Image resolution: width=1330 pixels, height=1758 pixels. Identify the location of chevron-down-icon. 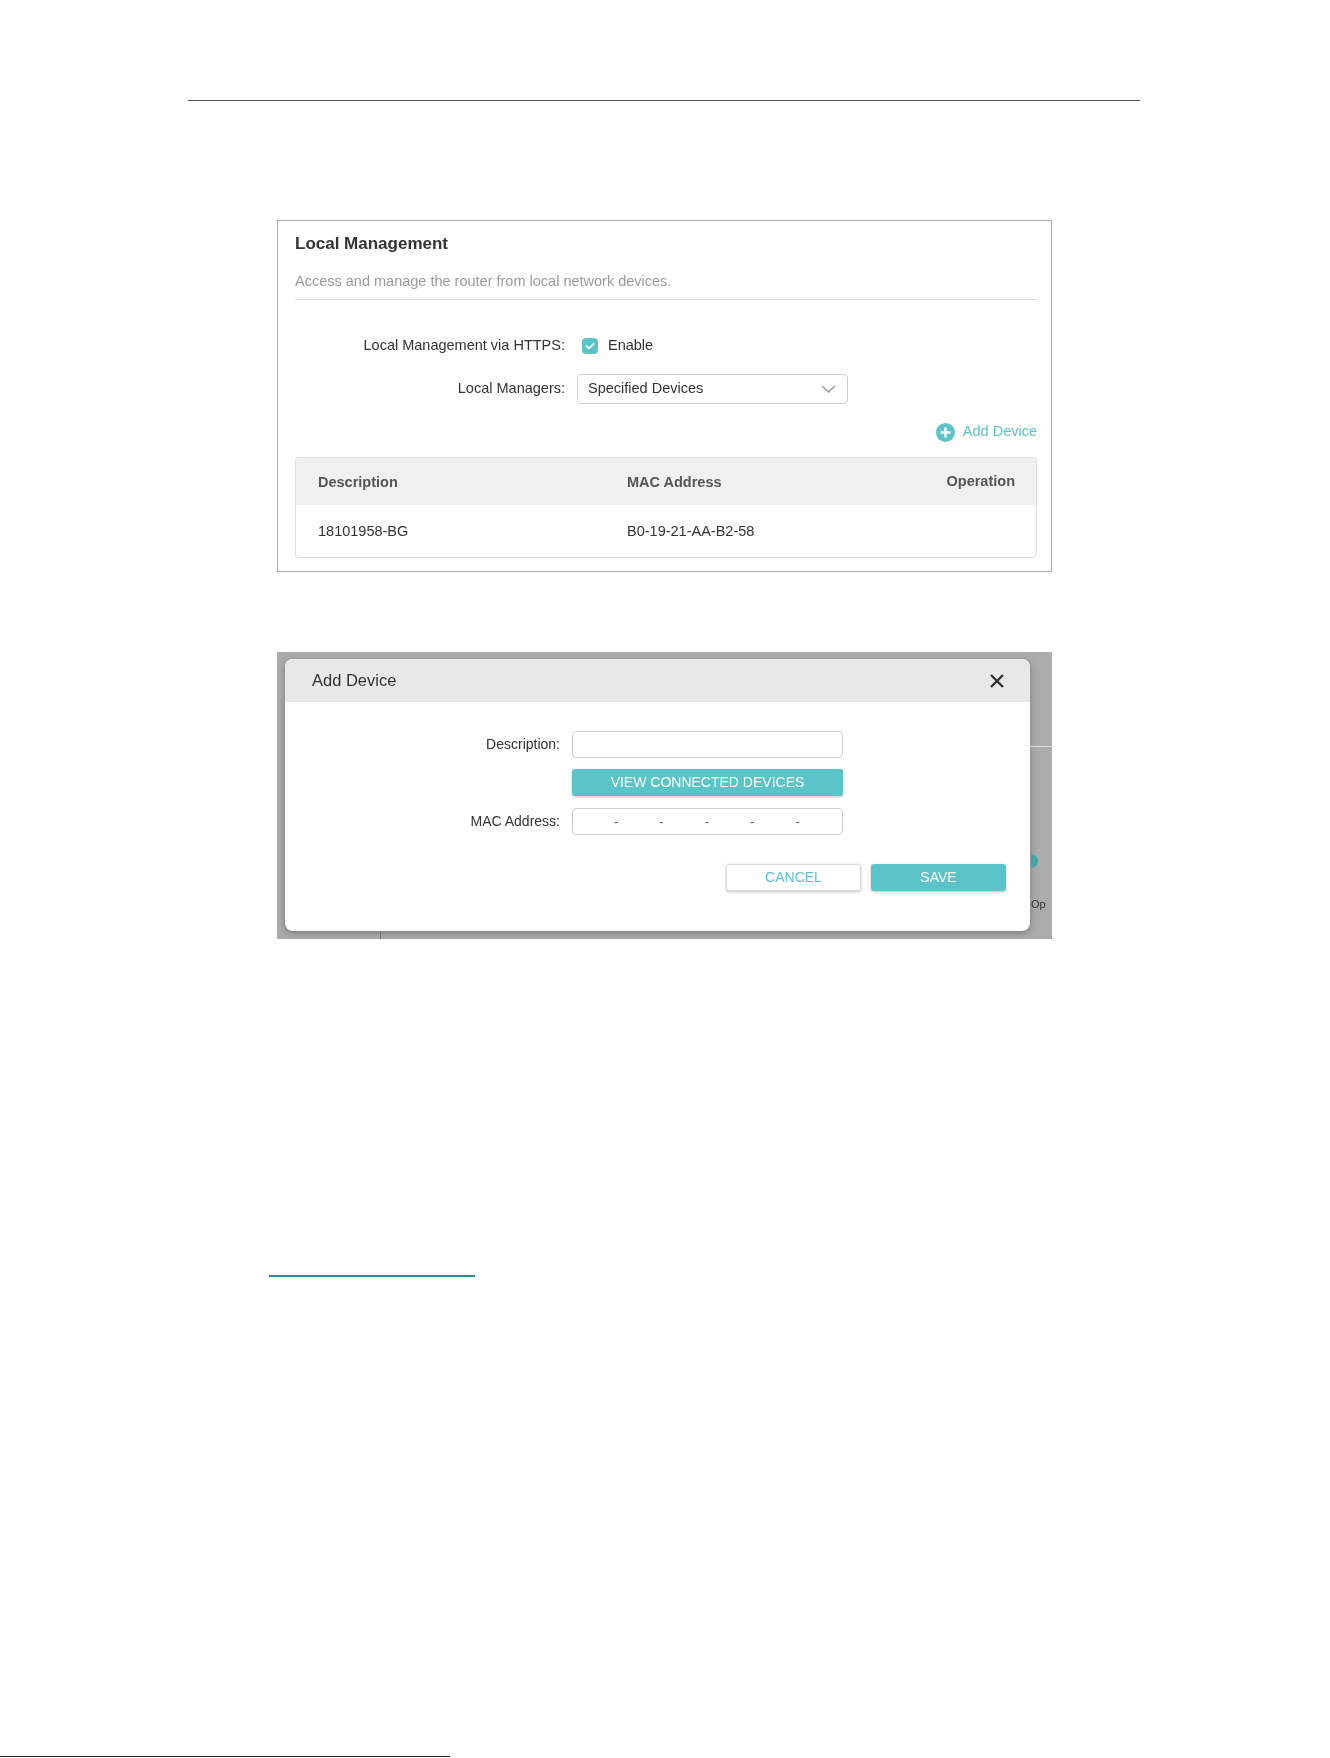
(828, 389).